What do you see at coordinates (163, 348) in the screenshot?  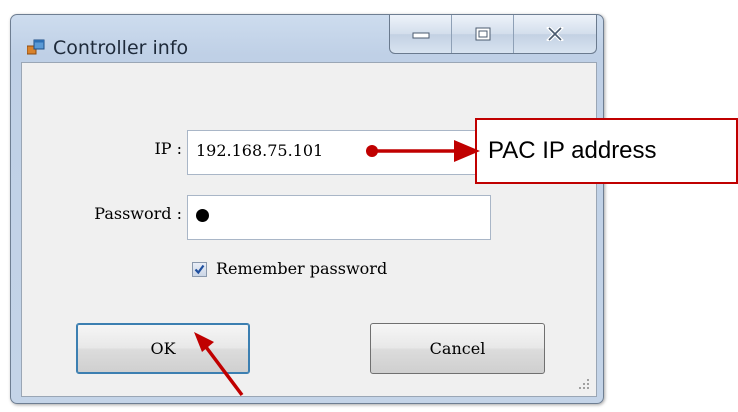 I see `ok-button: OK` at bounding box center [163, 348].